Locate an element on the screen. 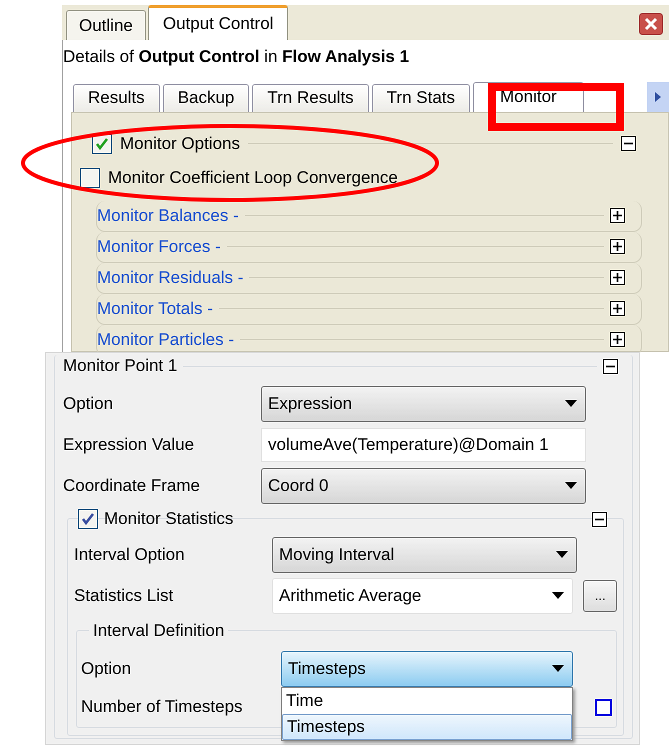 The image size is (669, 752). details-title: Details of Output Control in Flow Analysis 1 is located at coordinates (236, 57).